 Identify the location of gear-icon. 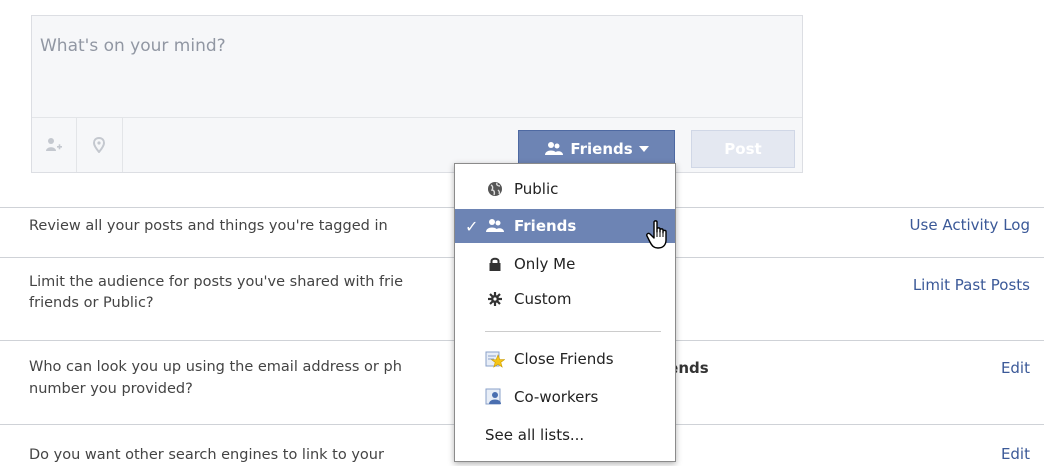
(495, 299).